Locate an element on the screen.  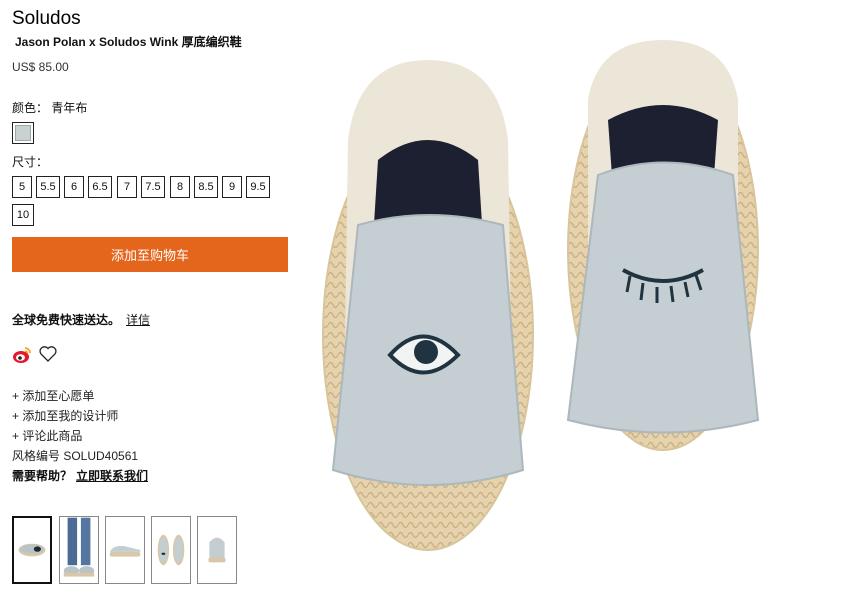
heart-icon is located at coordinates (48, 354).